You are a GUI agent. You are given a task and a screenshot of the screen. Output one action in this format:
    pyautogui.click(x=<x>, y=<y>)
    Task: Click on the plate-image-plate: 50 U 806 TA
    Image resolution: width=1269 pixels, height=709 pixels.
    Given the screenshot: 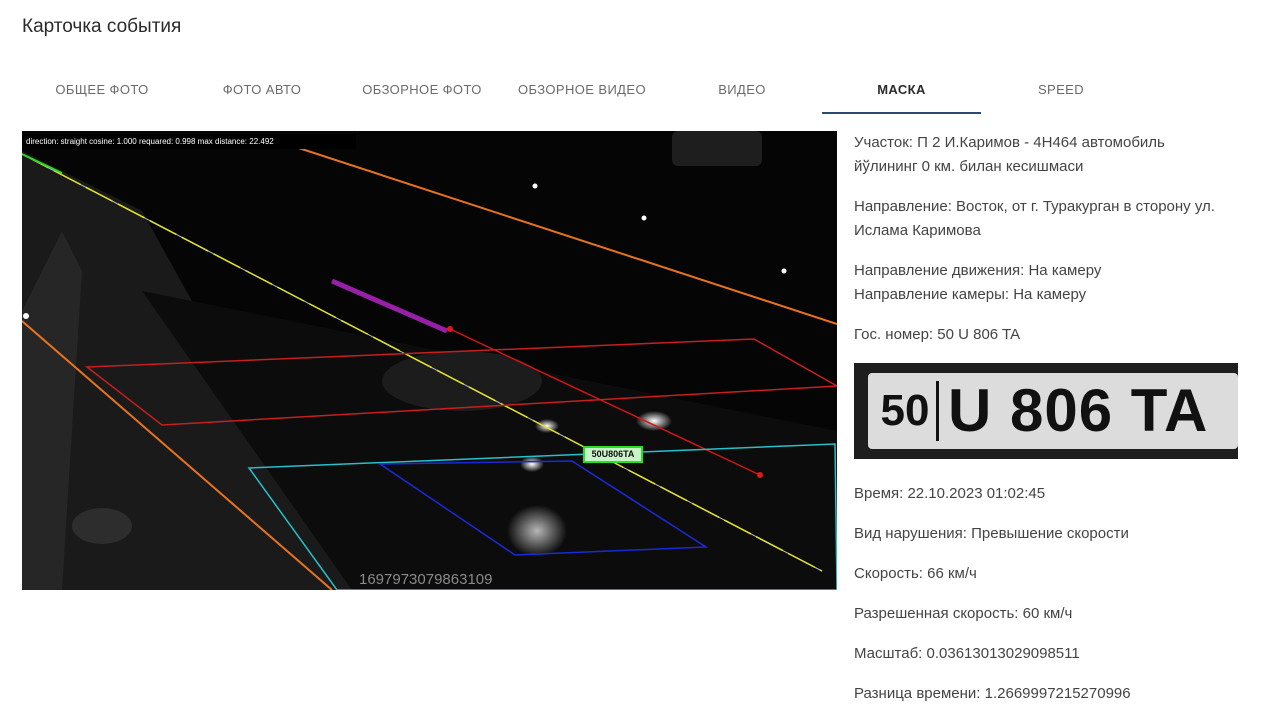 What is the action you would take?
    pyautogui.click(x=1053, y=411)
    